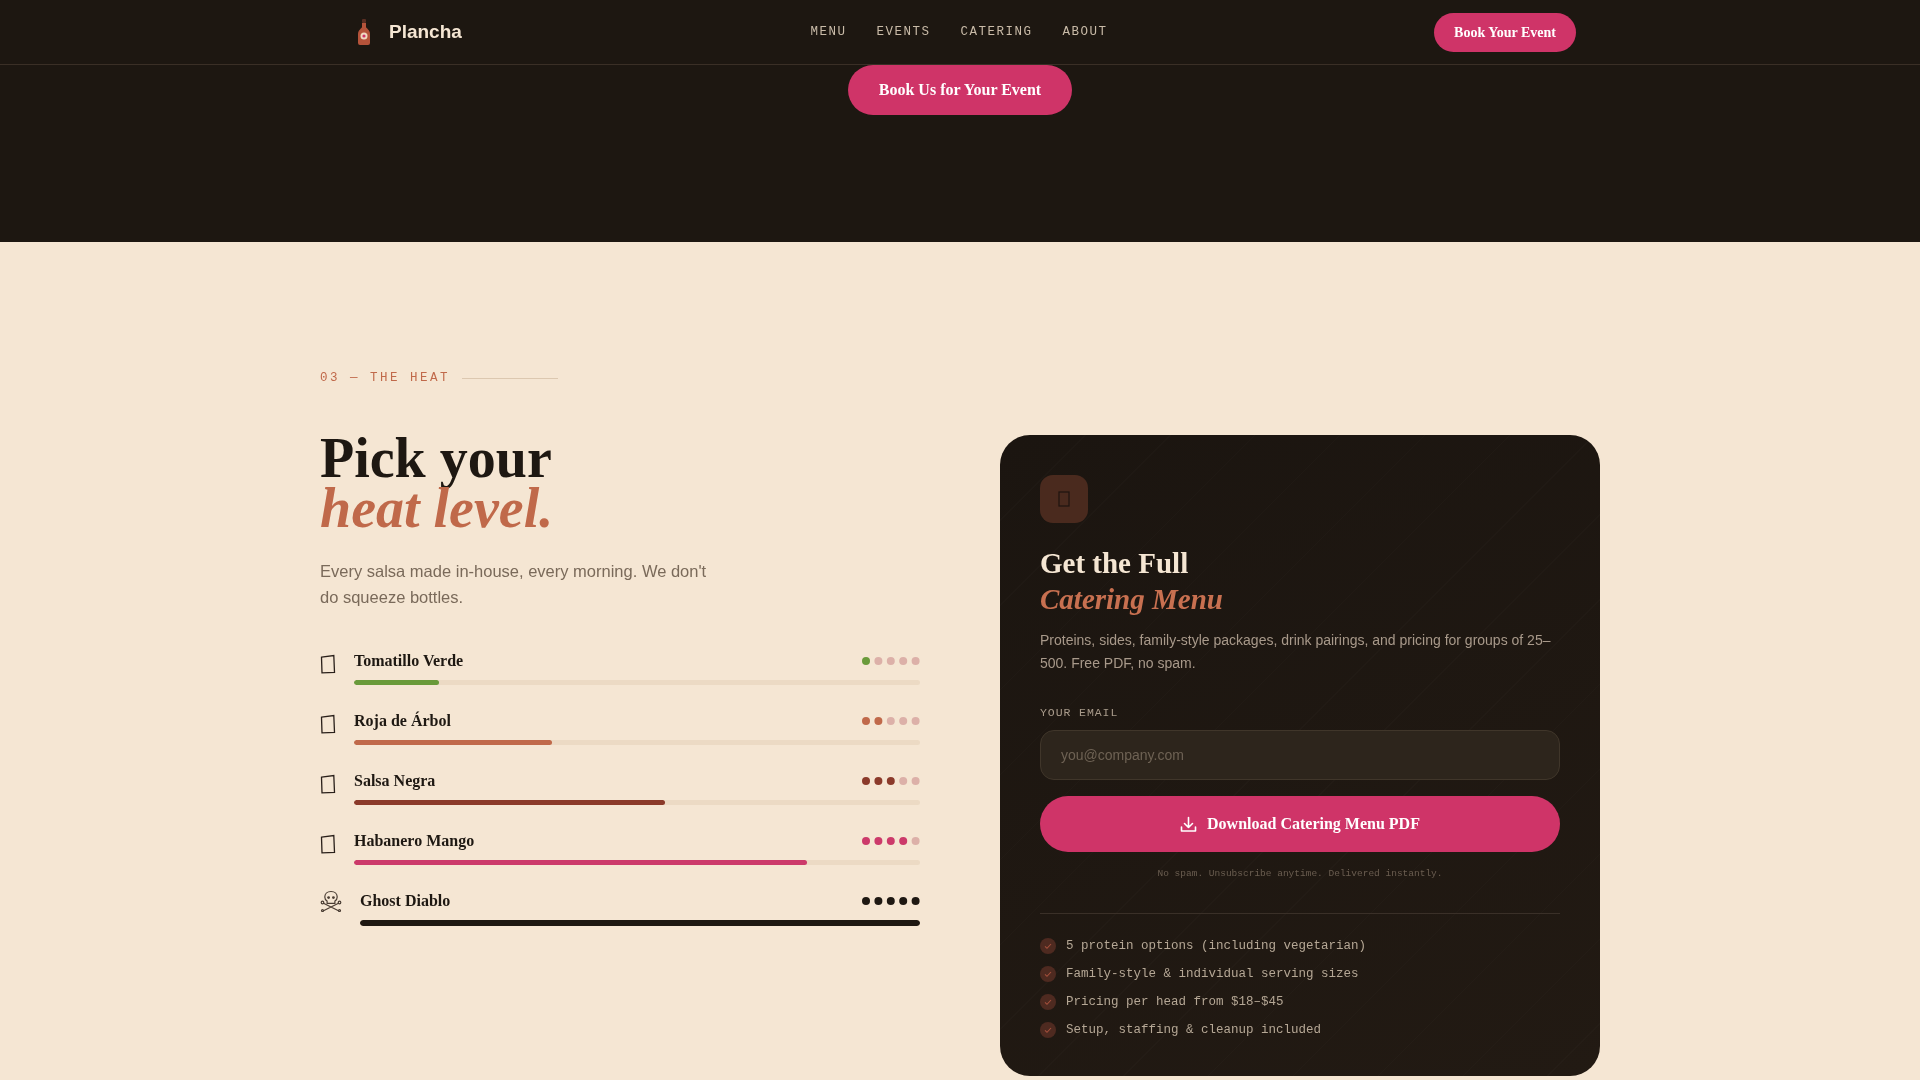 The height and width of the screenshot is (1080, 1920). I want to click on heading-accent-text: heat level., so click(437, 508).